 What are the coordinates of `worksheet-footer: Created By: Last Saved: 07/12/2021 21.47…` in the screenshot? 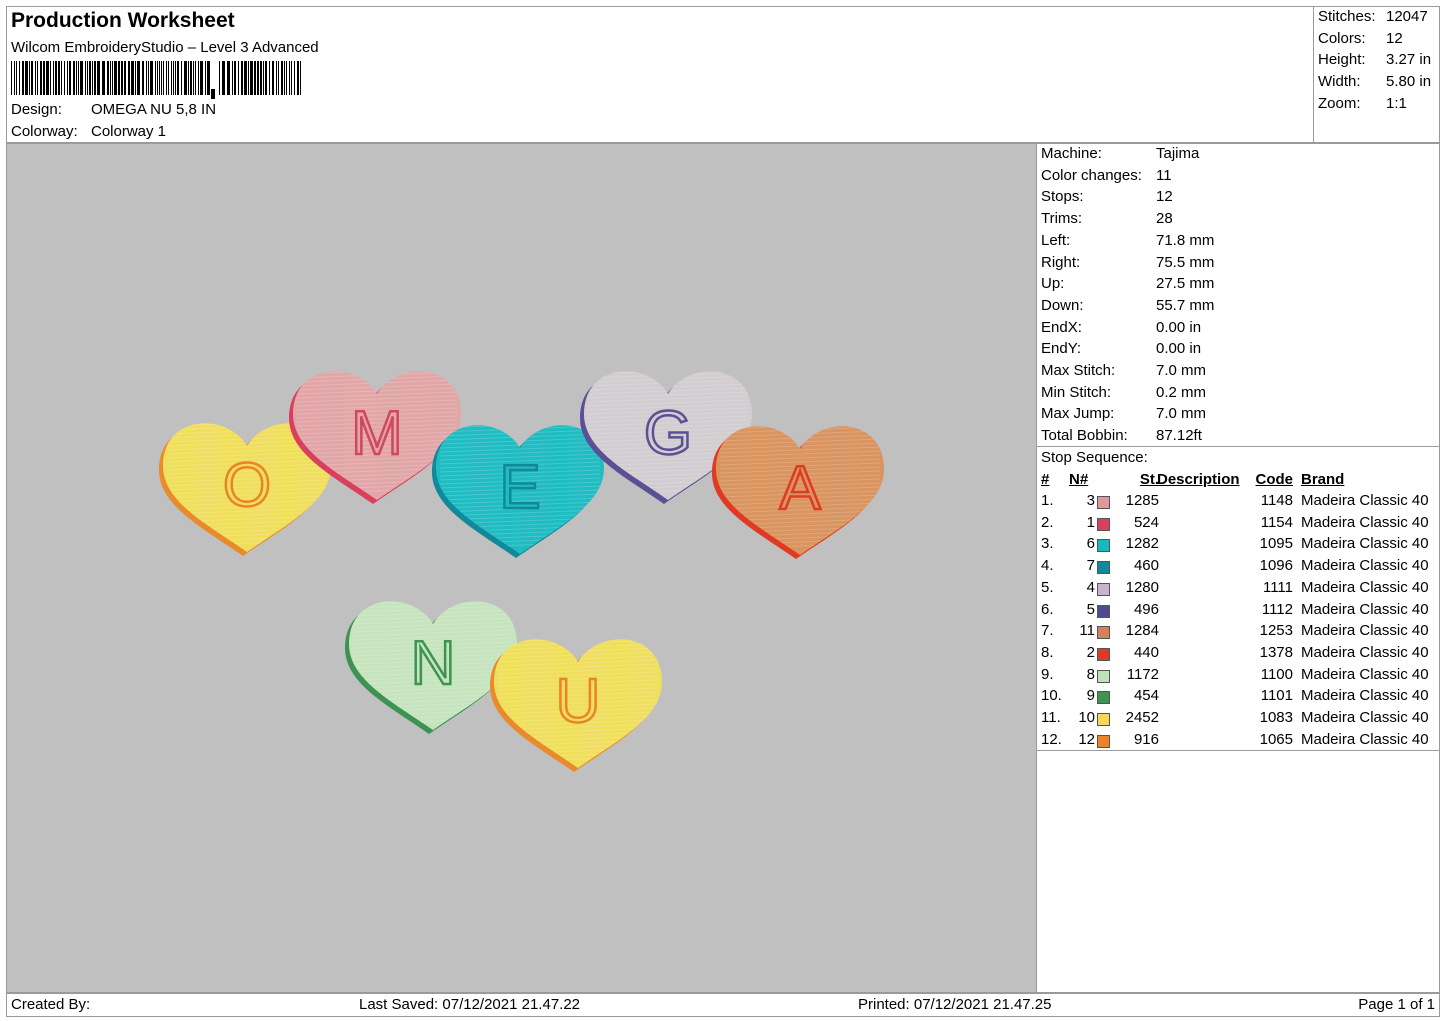 It's located at (723, 1005).